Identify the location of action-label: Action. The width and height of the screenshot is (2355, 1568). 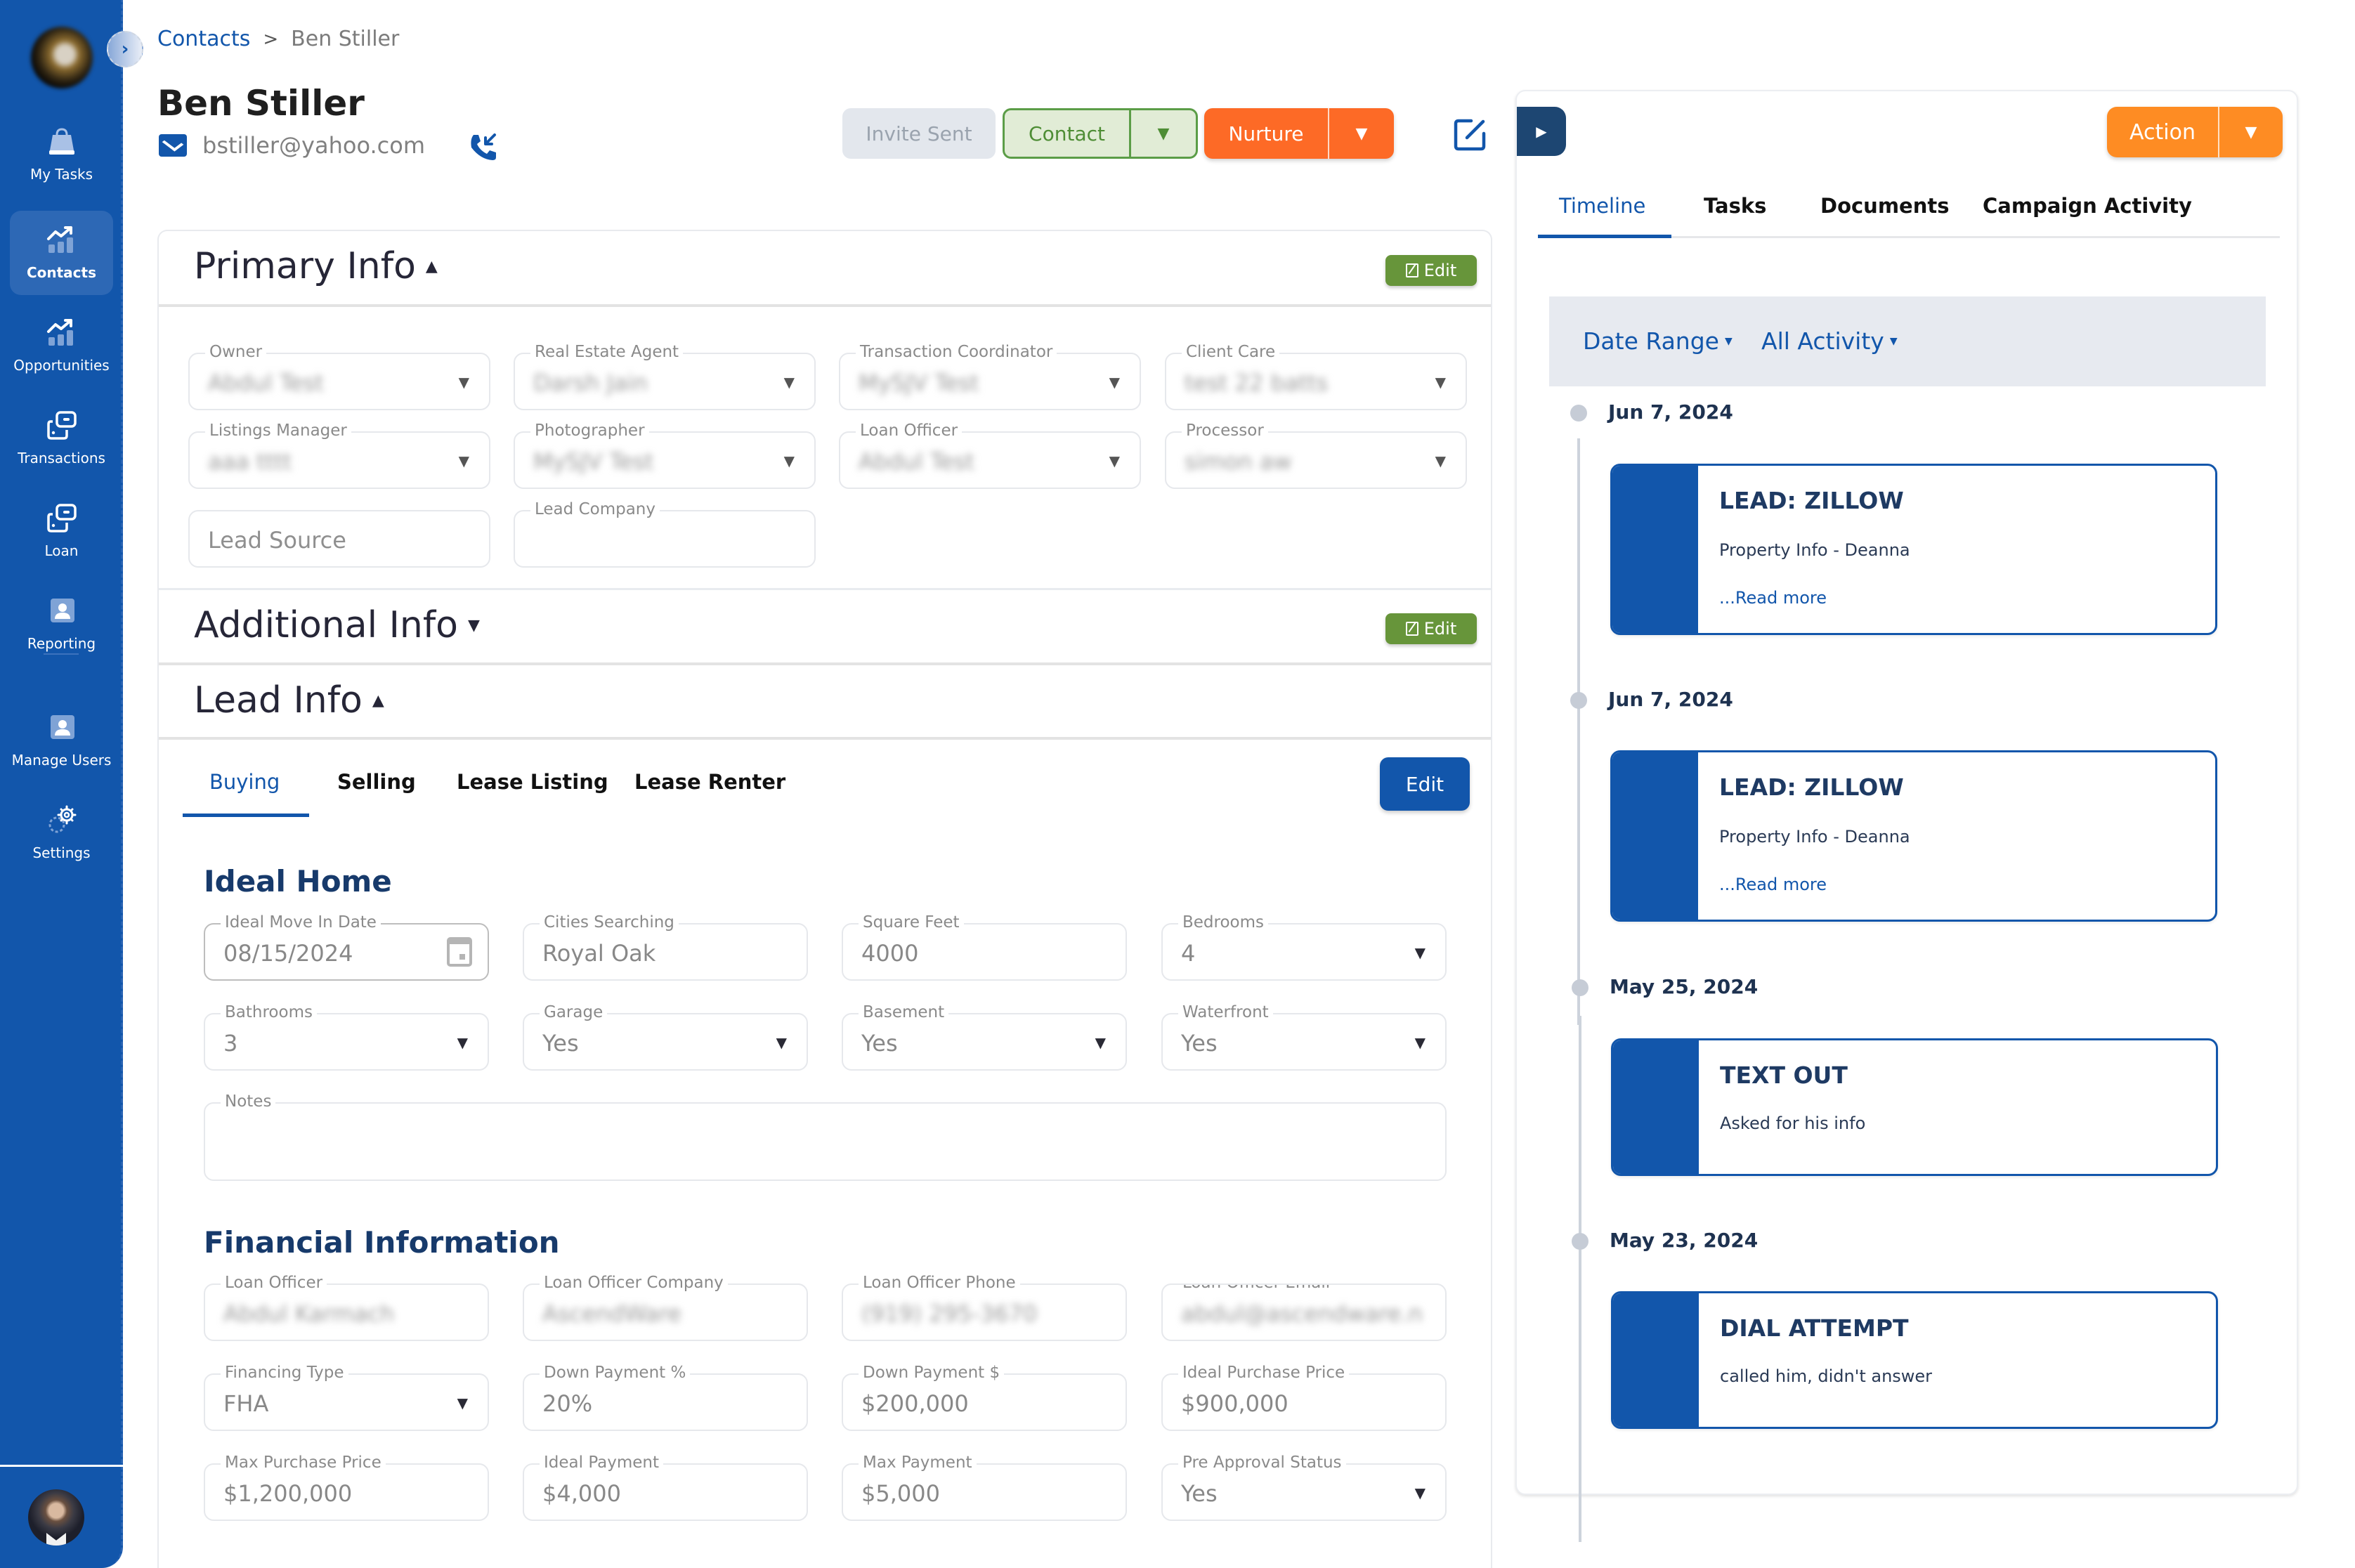
(2163, 132).